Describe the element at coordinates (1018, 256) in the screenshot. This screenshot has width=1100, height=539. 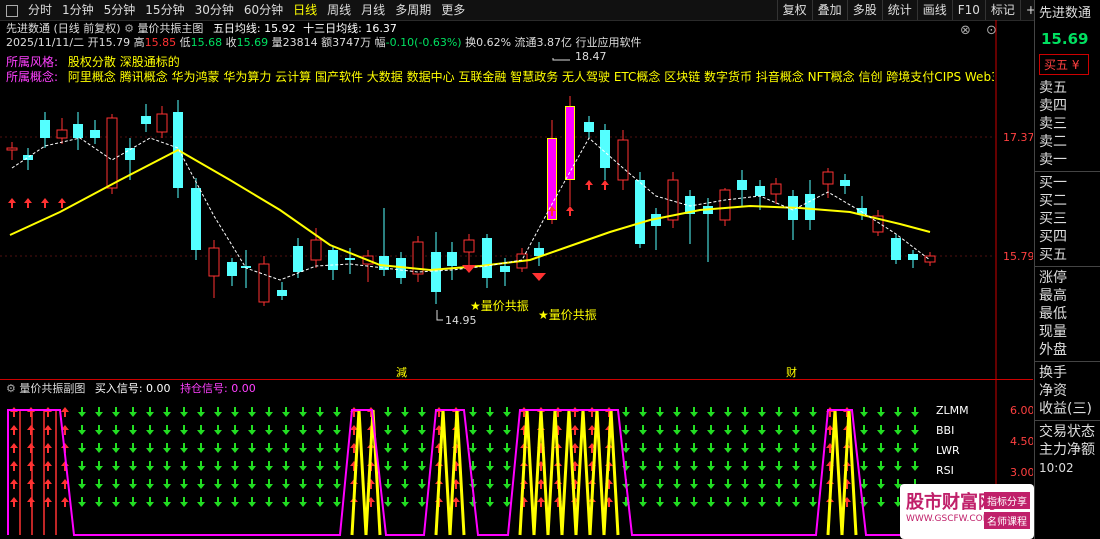
I see `price-tick-low: 15.79` at that location.